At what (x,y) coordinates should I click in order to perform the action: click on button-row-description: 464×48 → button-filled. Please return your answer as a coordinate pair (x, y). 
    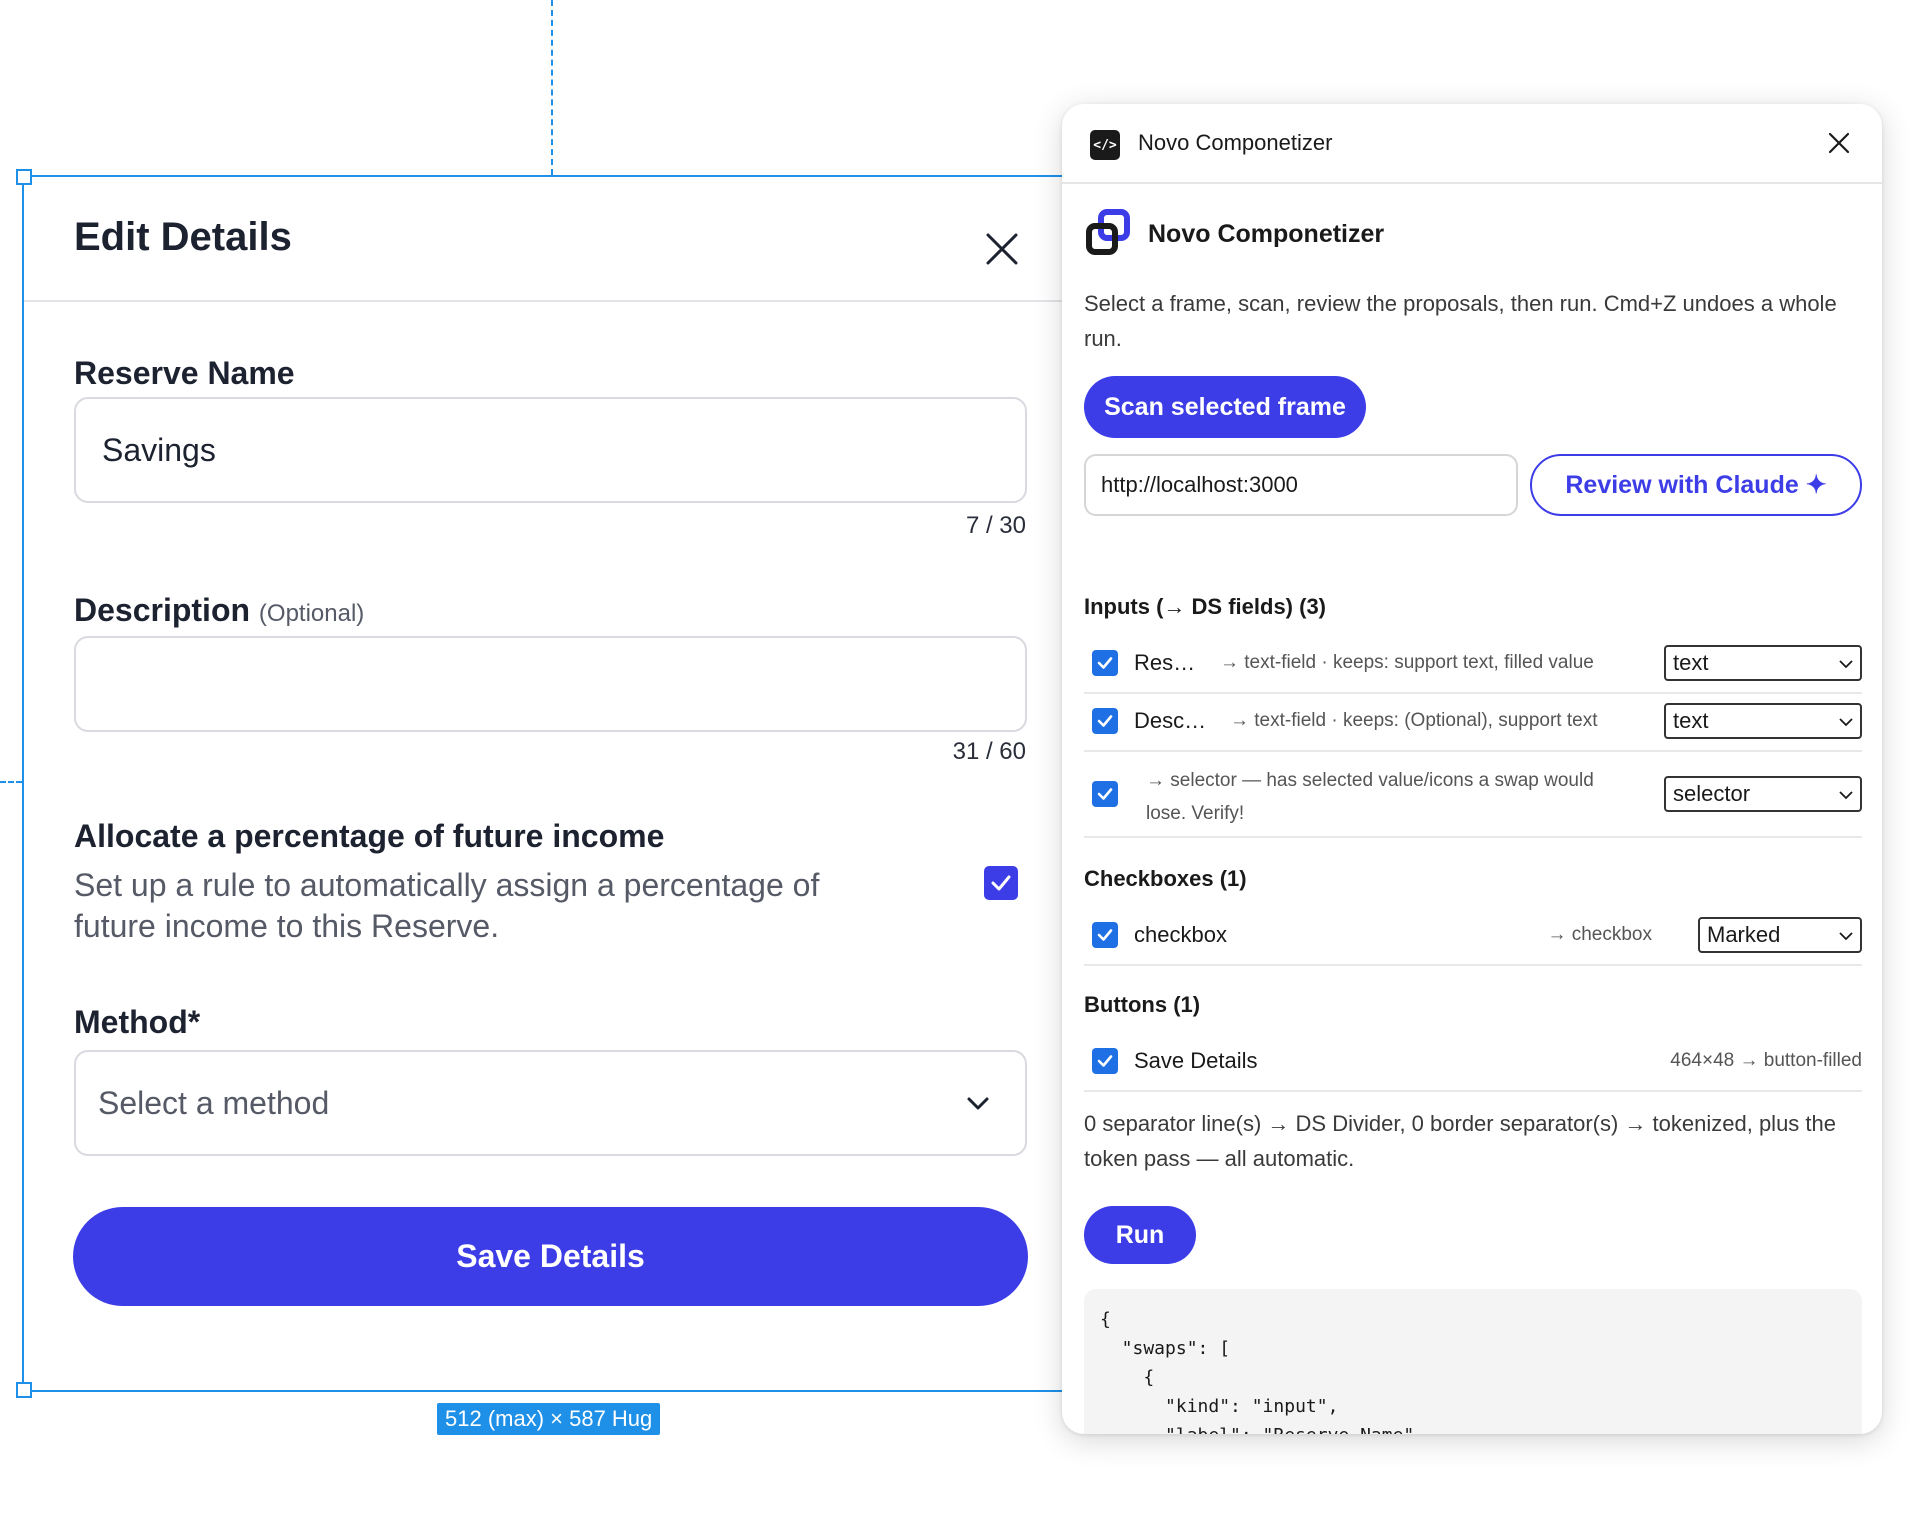
    Looking at the image, I should click on (1766, 1060).